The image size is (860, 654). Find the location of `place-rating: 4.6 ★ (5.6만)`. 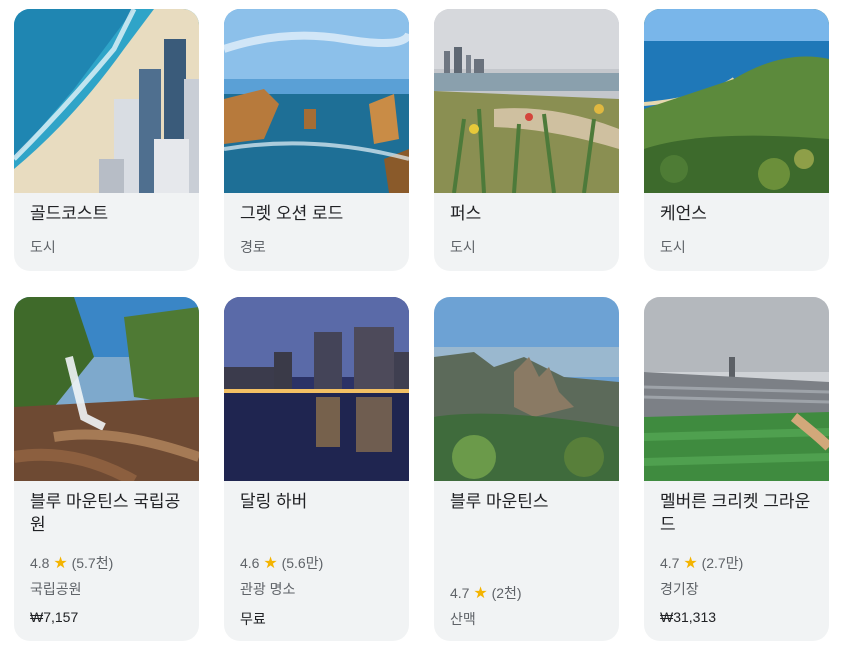

place-rating: 4.6 ★ (5.6만) is located at coordinates (281, 563).